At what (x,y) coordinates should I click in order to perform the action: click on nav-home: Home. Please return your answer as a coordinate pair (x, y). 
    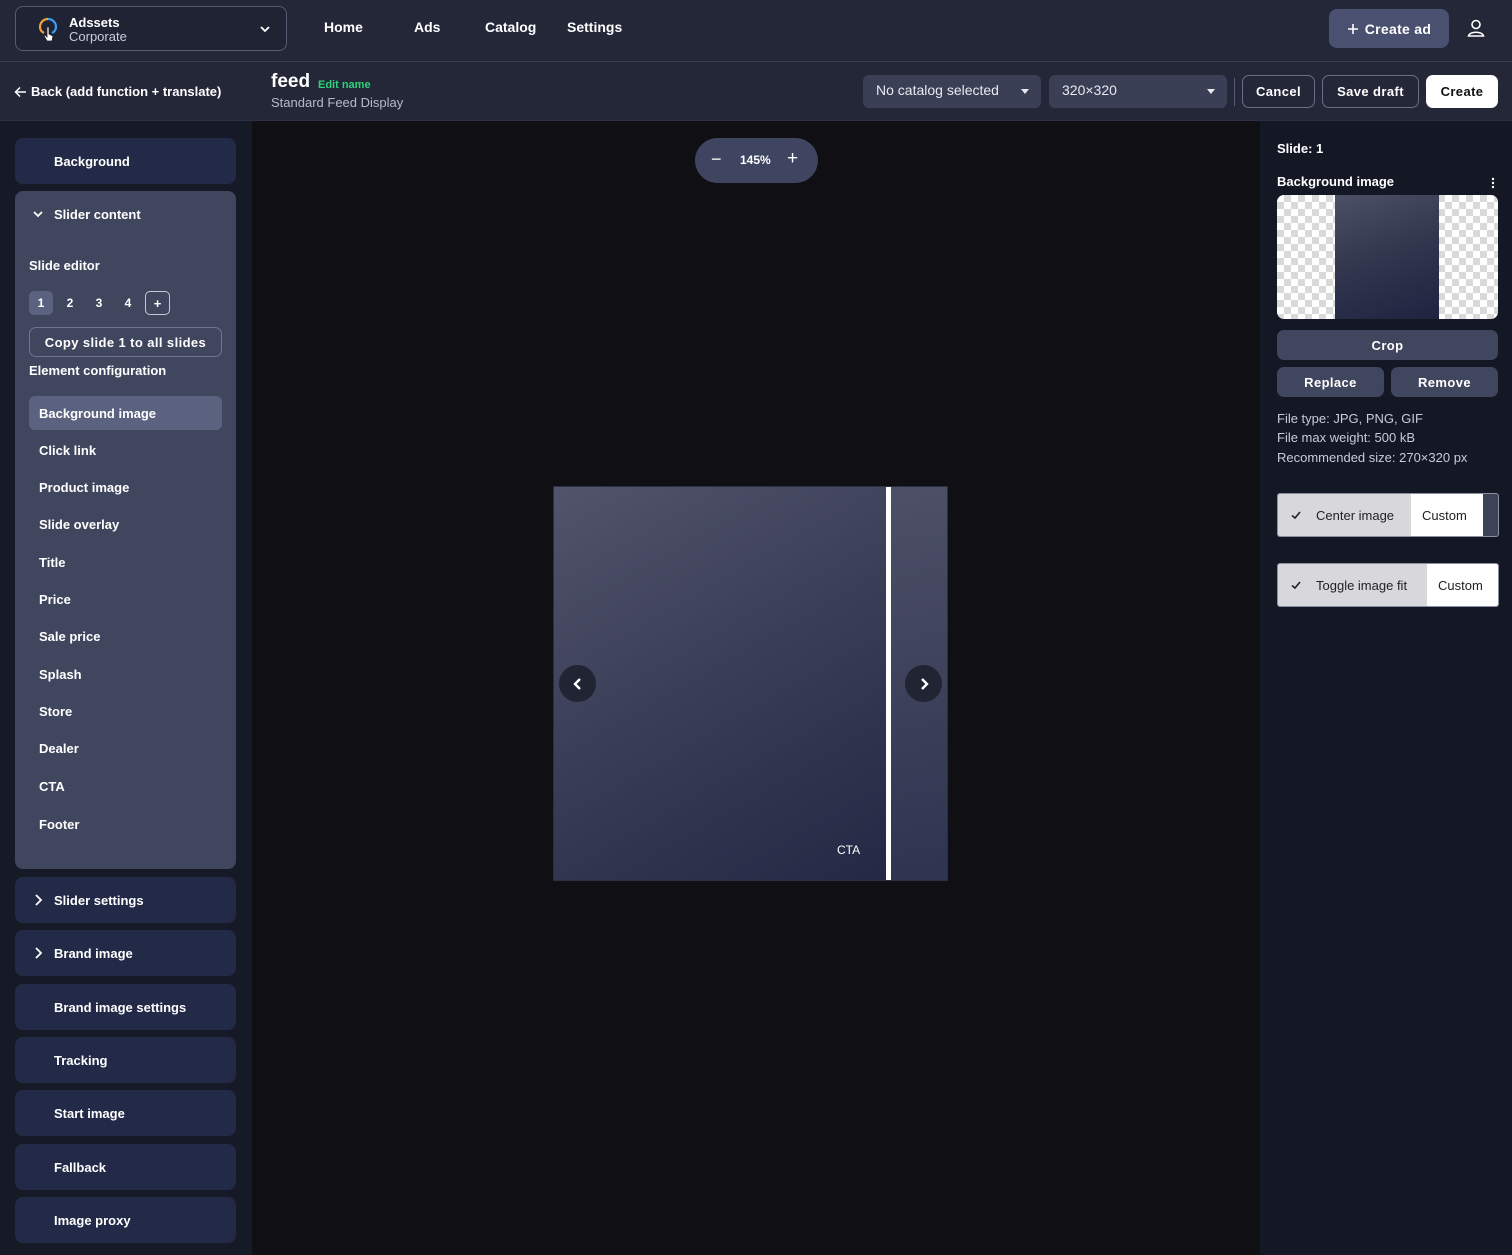
    Looking at the image, I should click on (343, 27).